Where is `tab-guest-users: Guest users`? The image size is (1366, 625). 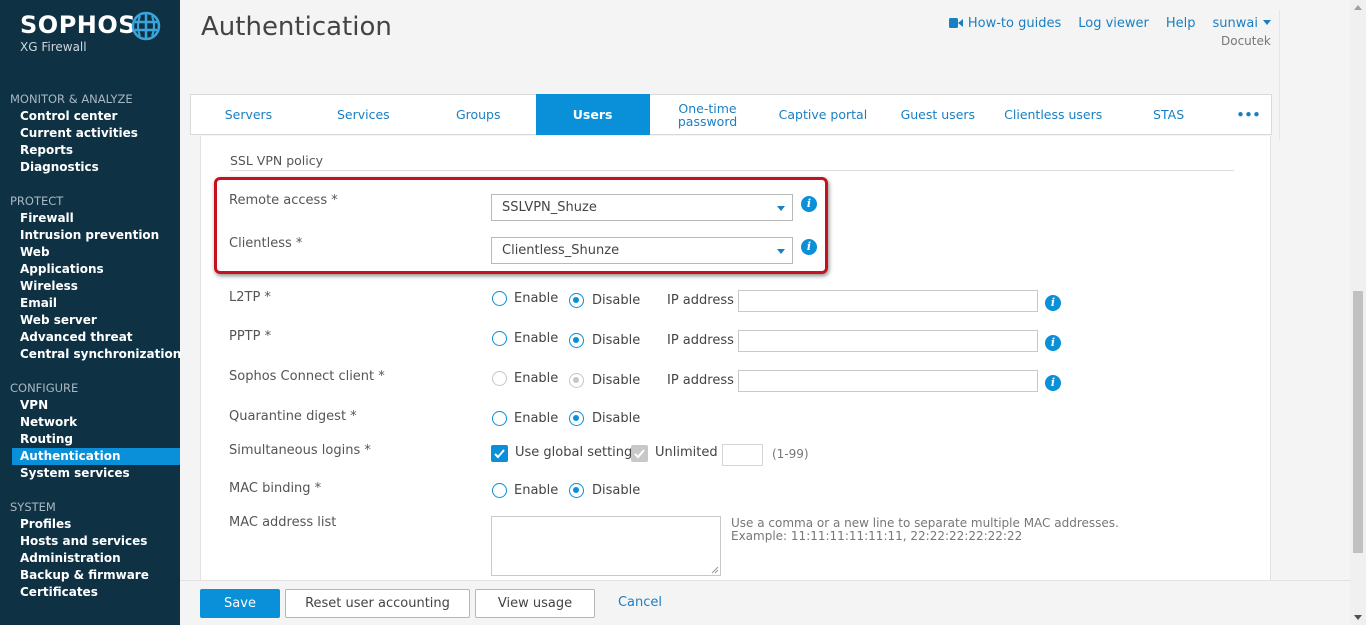 tab-guest-users: Guest users is located at coordinates (937, 114).